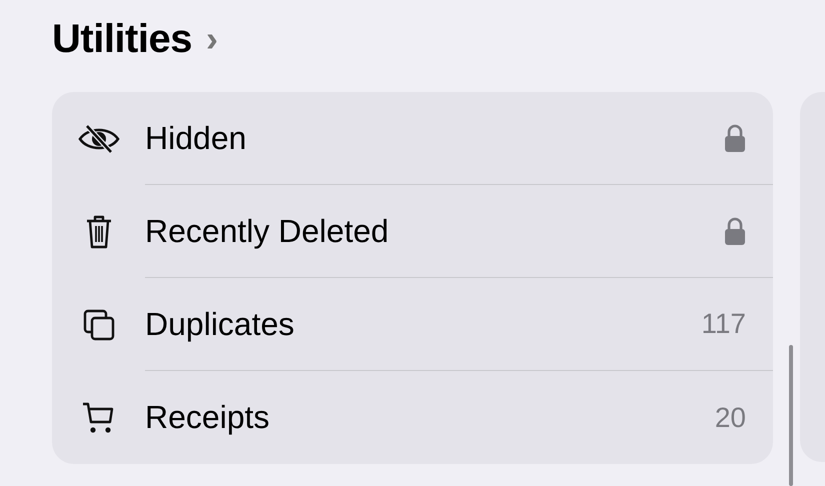 The image size is (825, 486). What do you see at coordinates (219, 324) in the screenshot?
I see `row-label: Duplicates` at bounding box center [219, 324].